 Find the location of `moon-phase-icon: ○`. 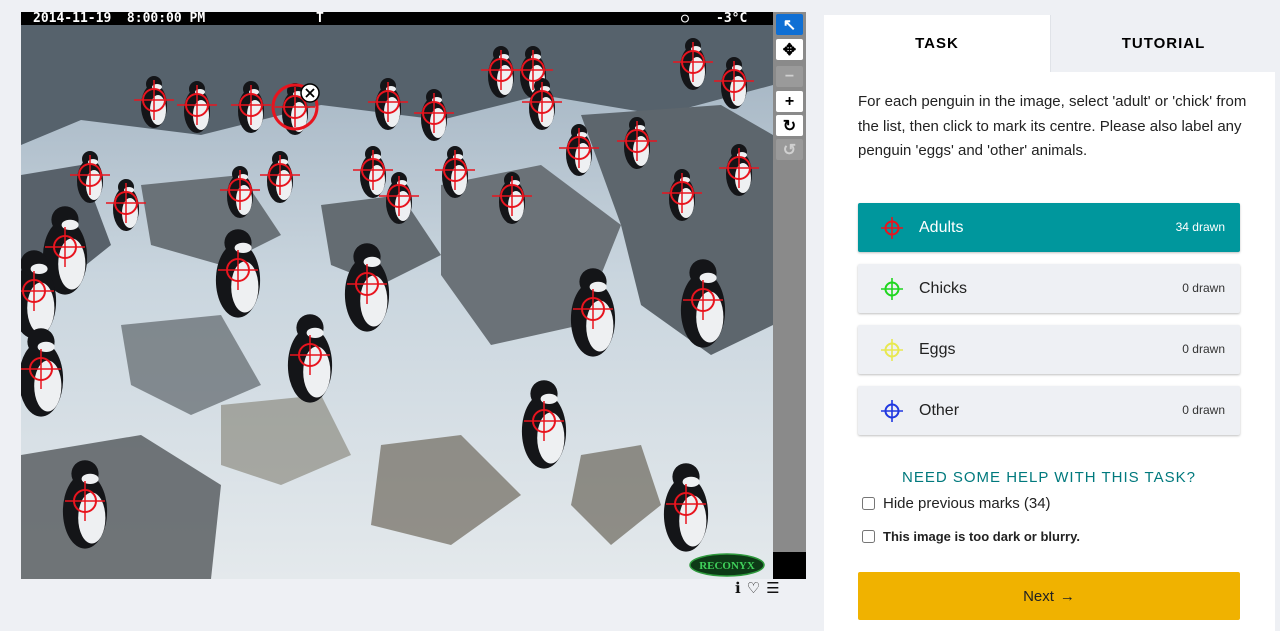

moon-phase-icon: ○ is located at coordinates (685, 18).